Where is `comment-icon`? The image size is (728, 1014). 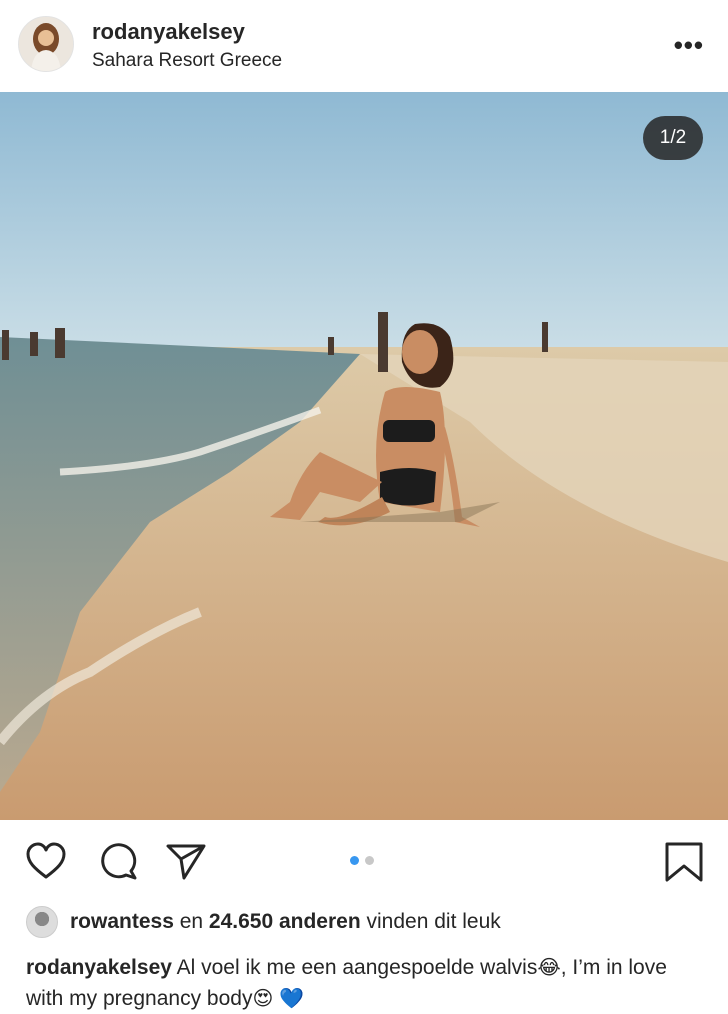 comment-icon is located at coordinates (118, 862).